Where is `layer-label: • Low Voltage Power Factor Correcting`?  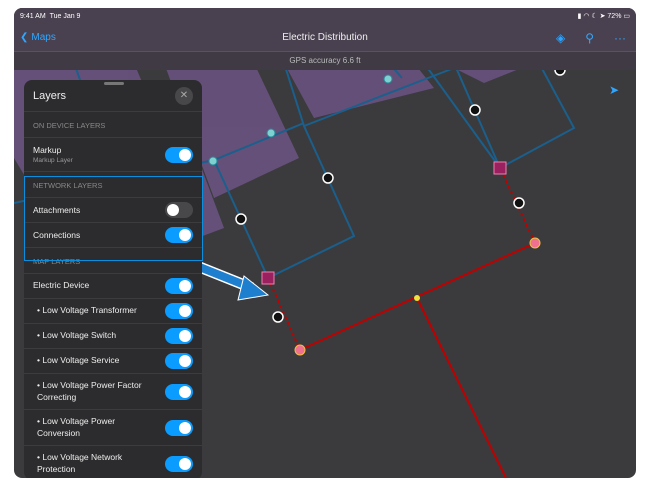 layer-label: • Low Voltage Power Factor Correcting is located at coordinates (89, 391).